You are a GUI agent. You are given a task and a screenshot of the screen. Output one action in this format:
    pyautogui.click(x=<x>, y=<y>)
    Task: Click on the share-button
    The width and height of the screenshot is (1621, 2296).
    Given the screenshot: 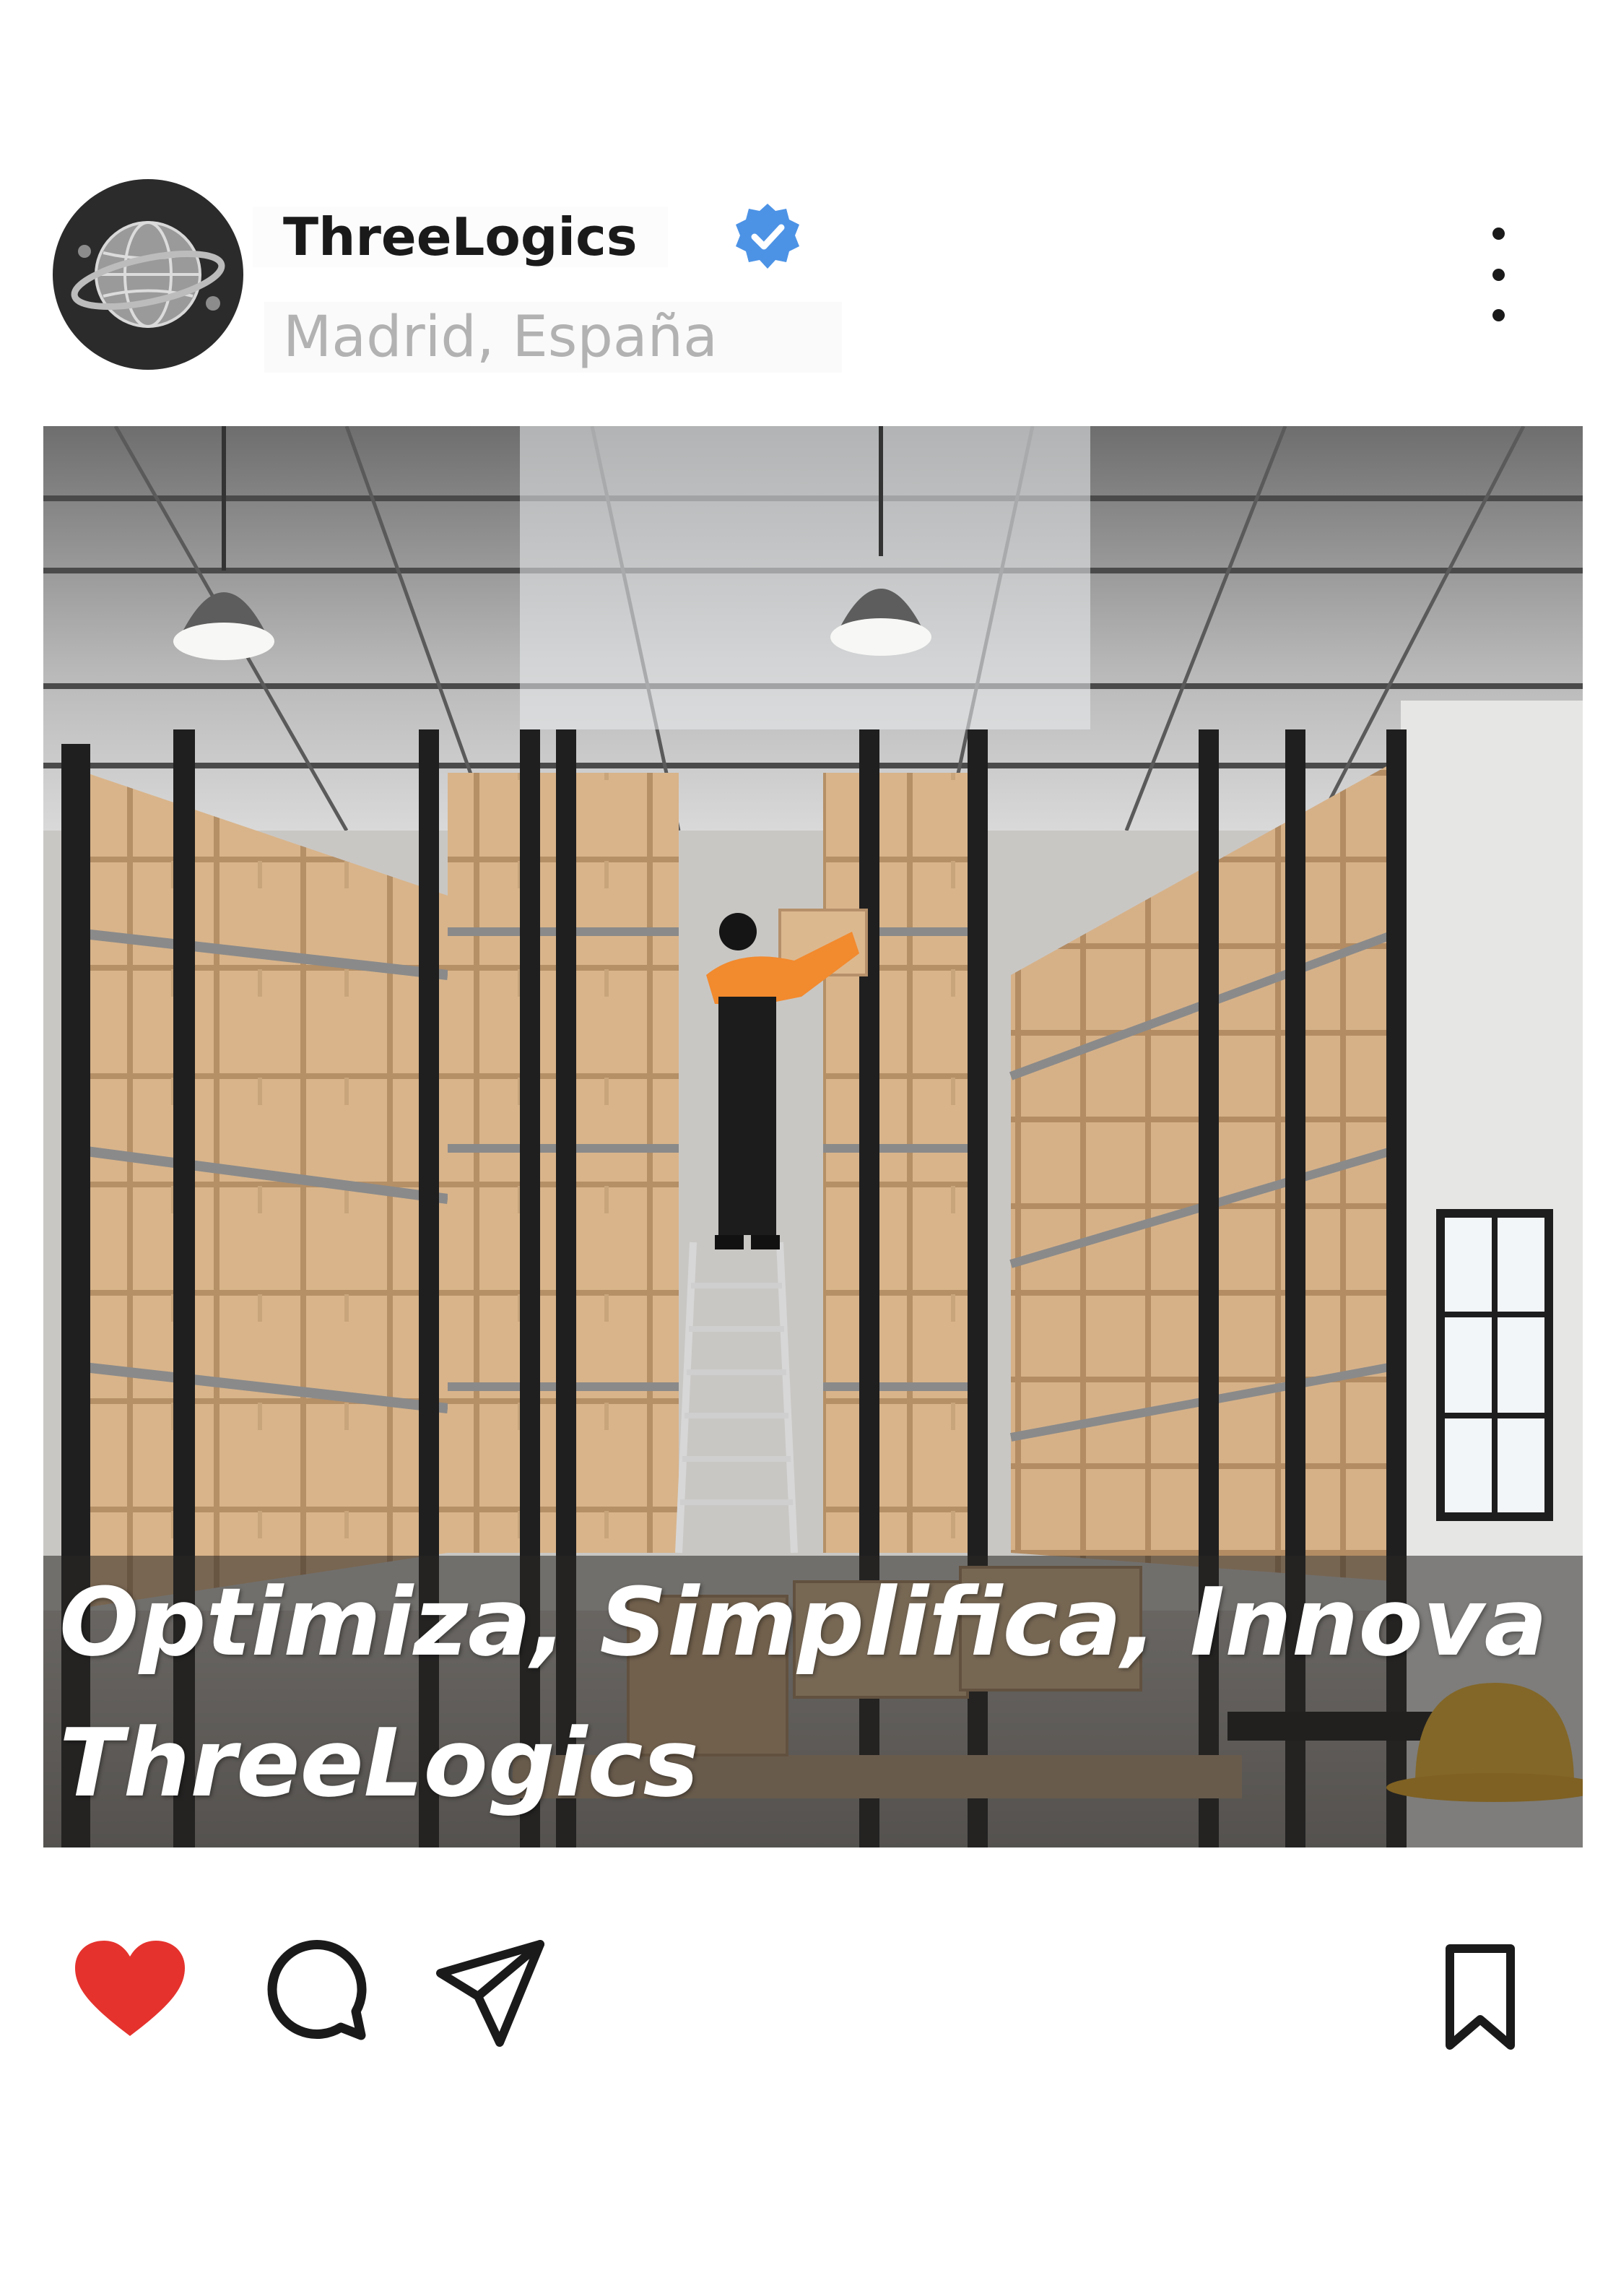 What is the action you would take?
    pyautogui.click(x=491, y=1993)
    